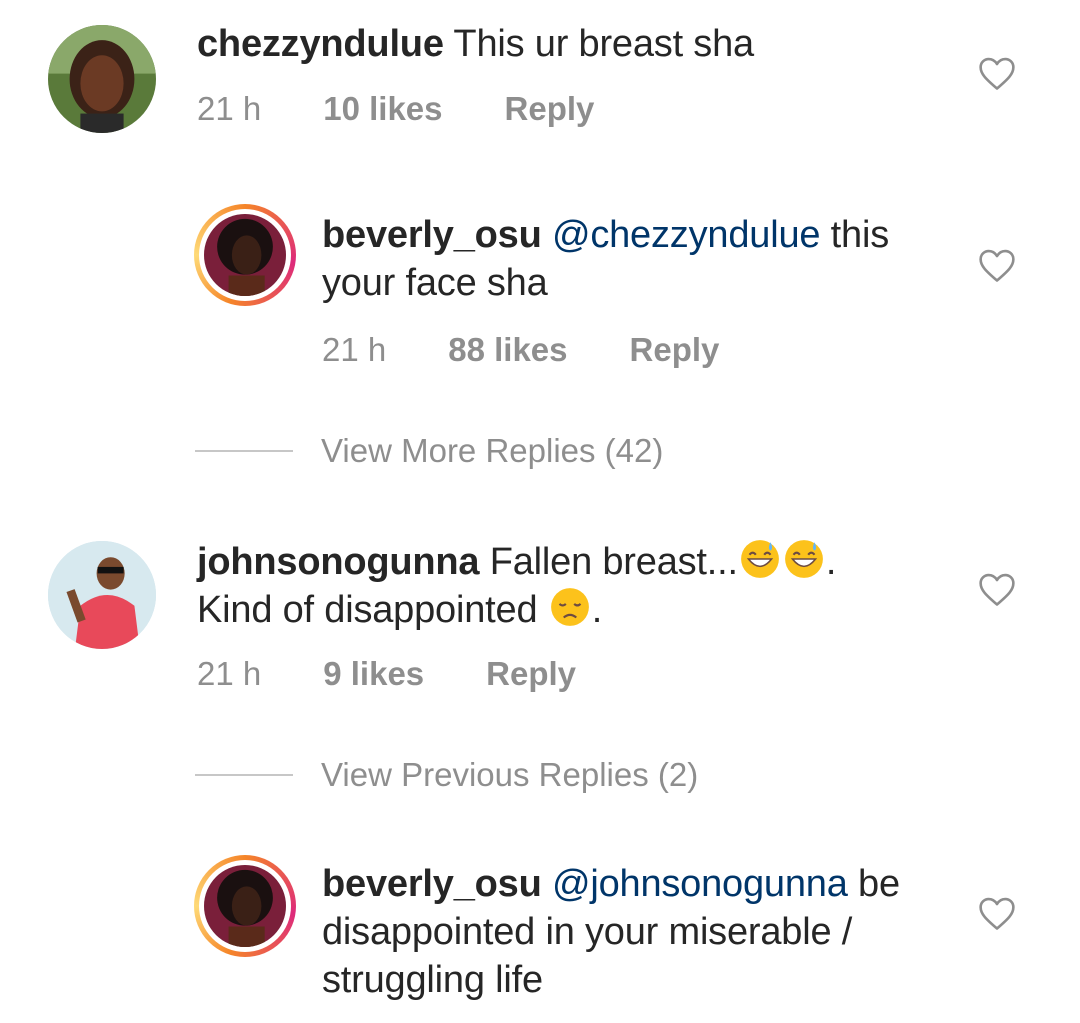  I want to click on mention-link: @chezzyndulue, so click(686, 235).